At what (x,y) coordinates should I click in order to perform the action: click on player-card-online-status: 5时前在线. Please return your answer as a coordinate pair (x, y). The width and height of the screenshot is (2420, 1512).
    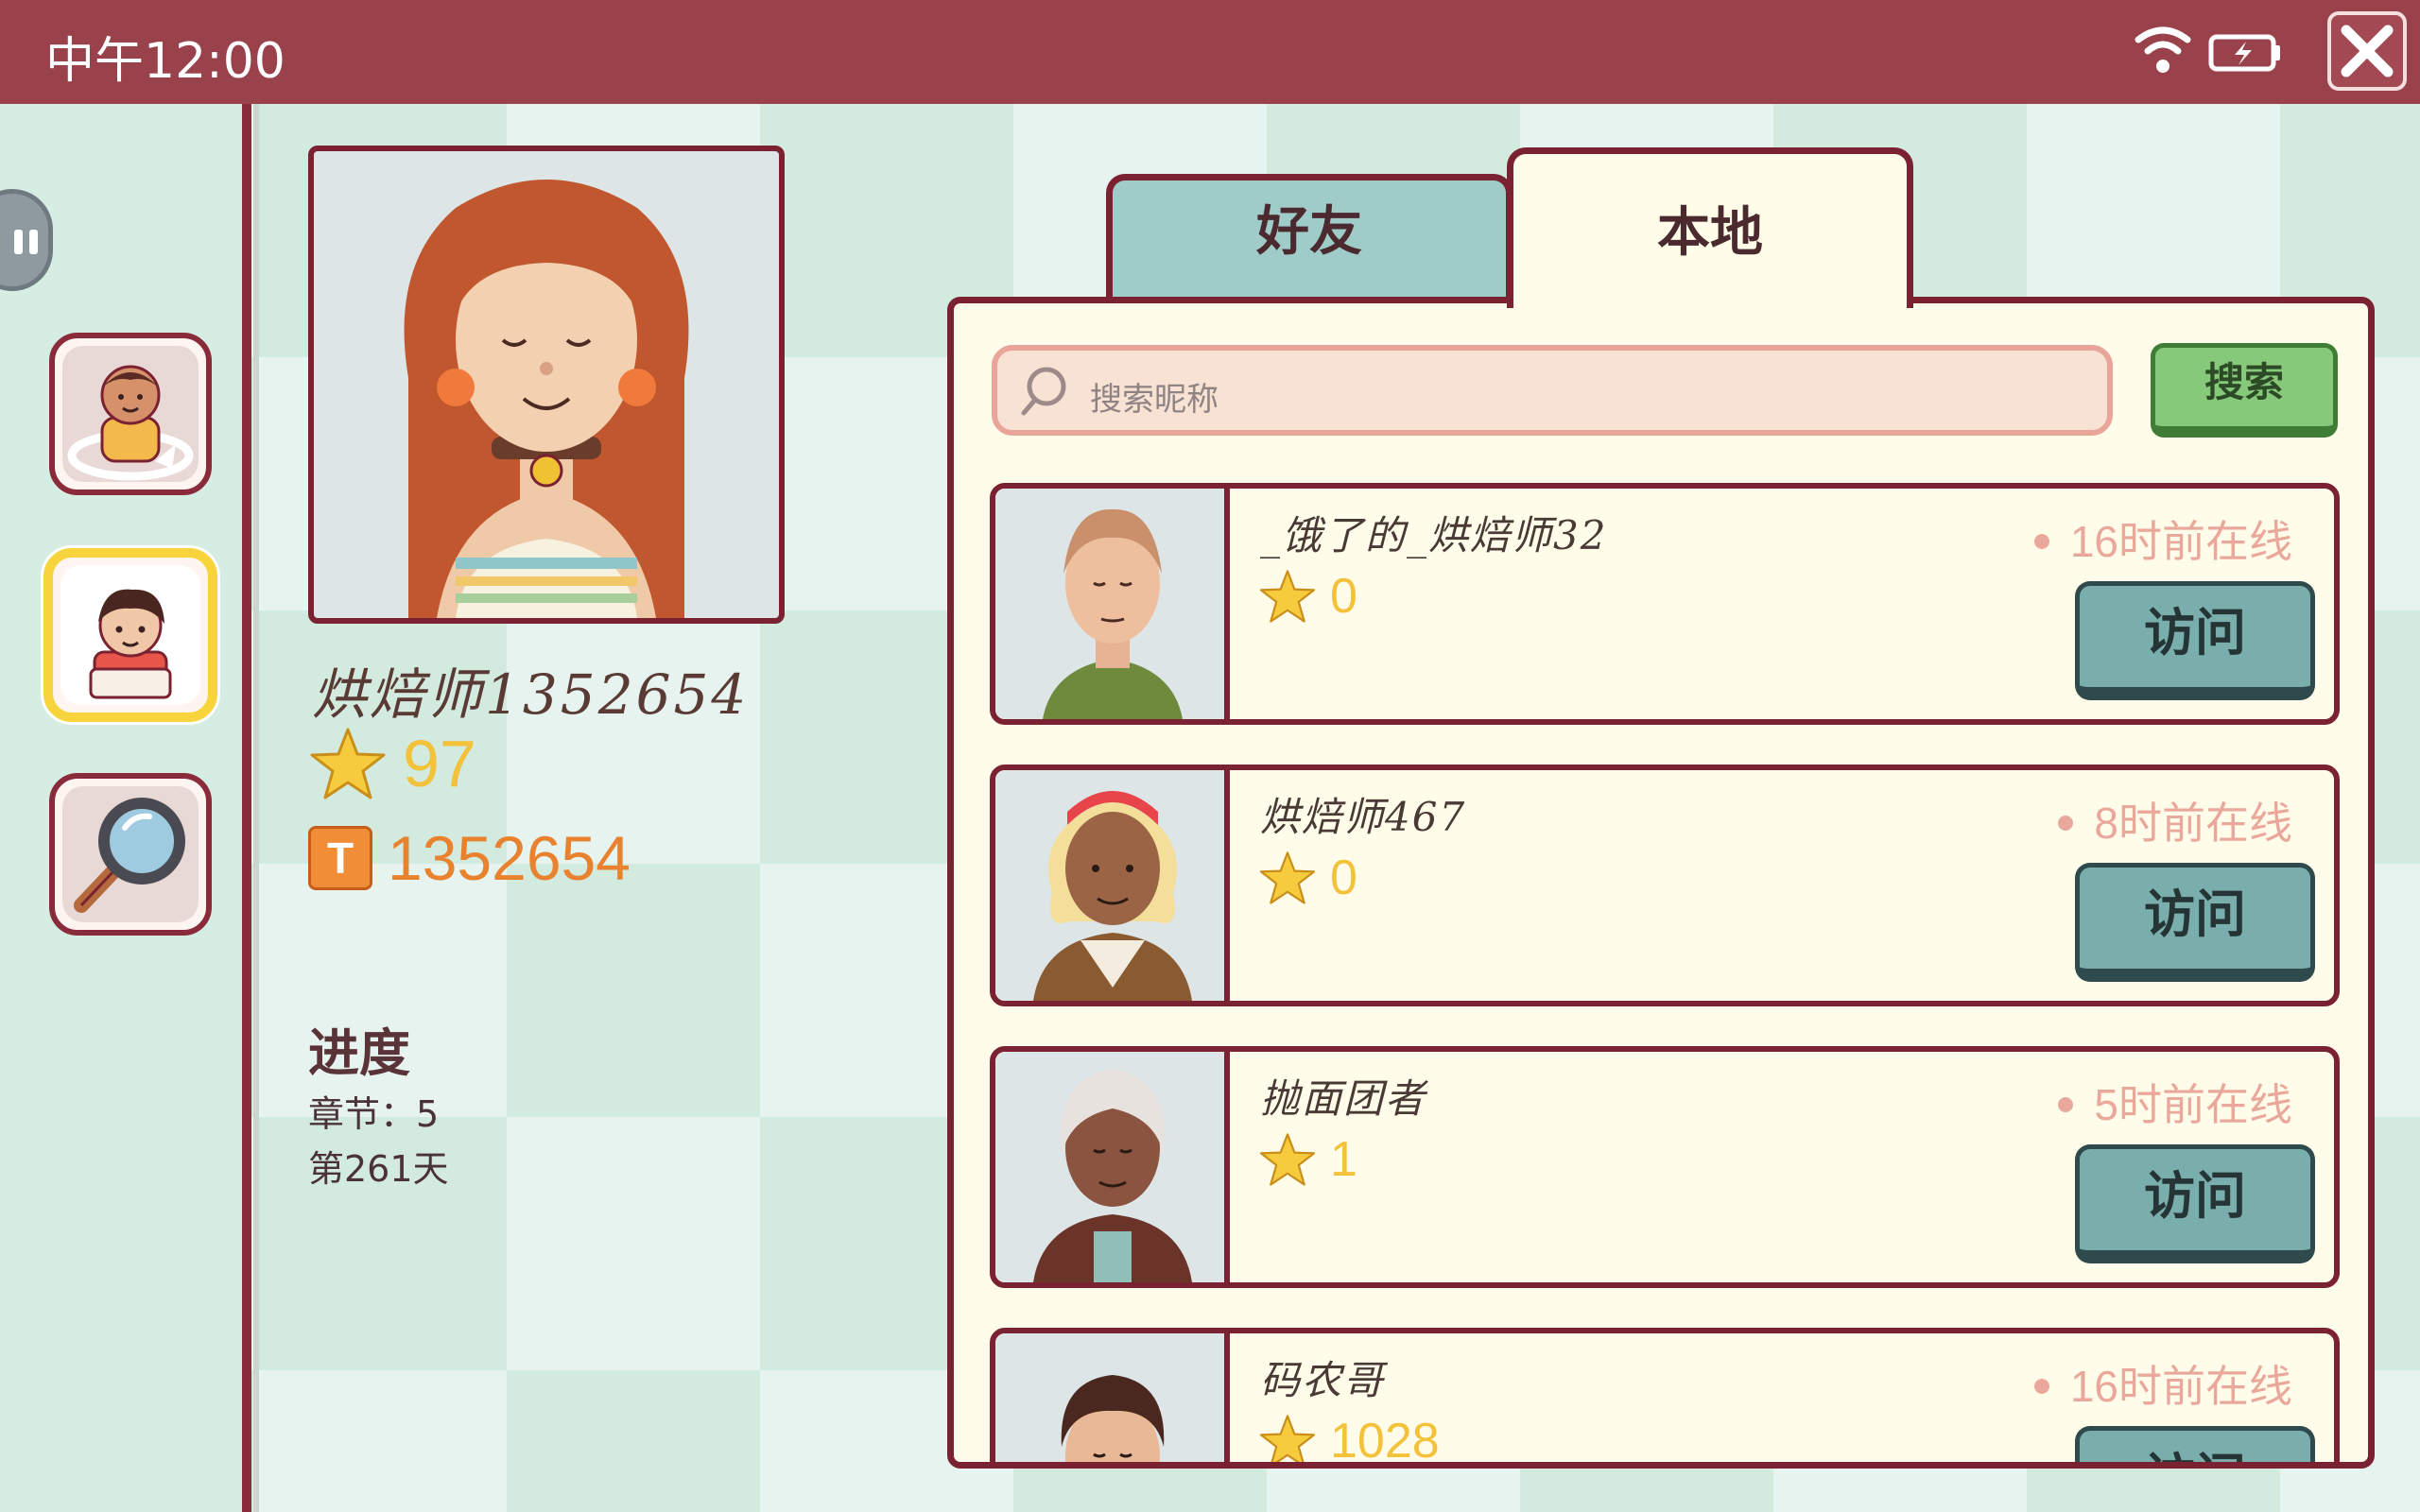
    Looking at the image, I should click on (2175, 1102).